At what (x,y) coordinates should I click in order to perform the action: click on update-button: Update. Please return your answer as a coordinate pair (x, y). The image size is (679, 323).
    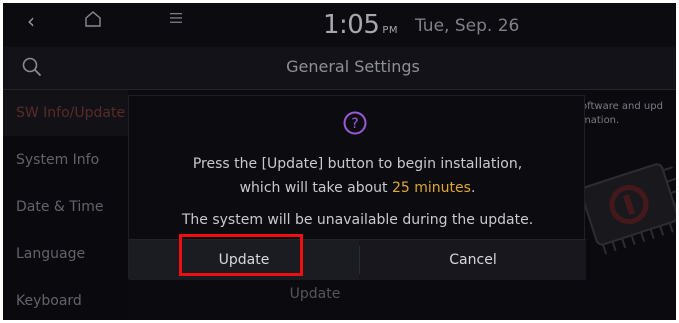
    Looking at the image, I should click on (244, 260).